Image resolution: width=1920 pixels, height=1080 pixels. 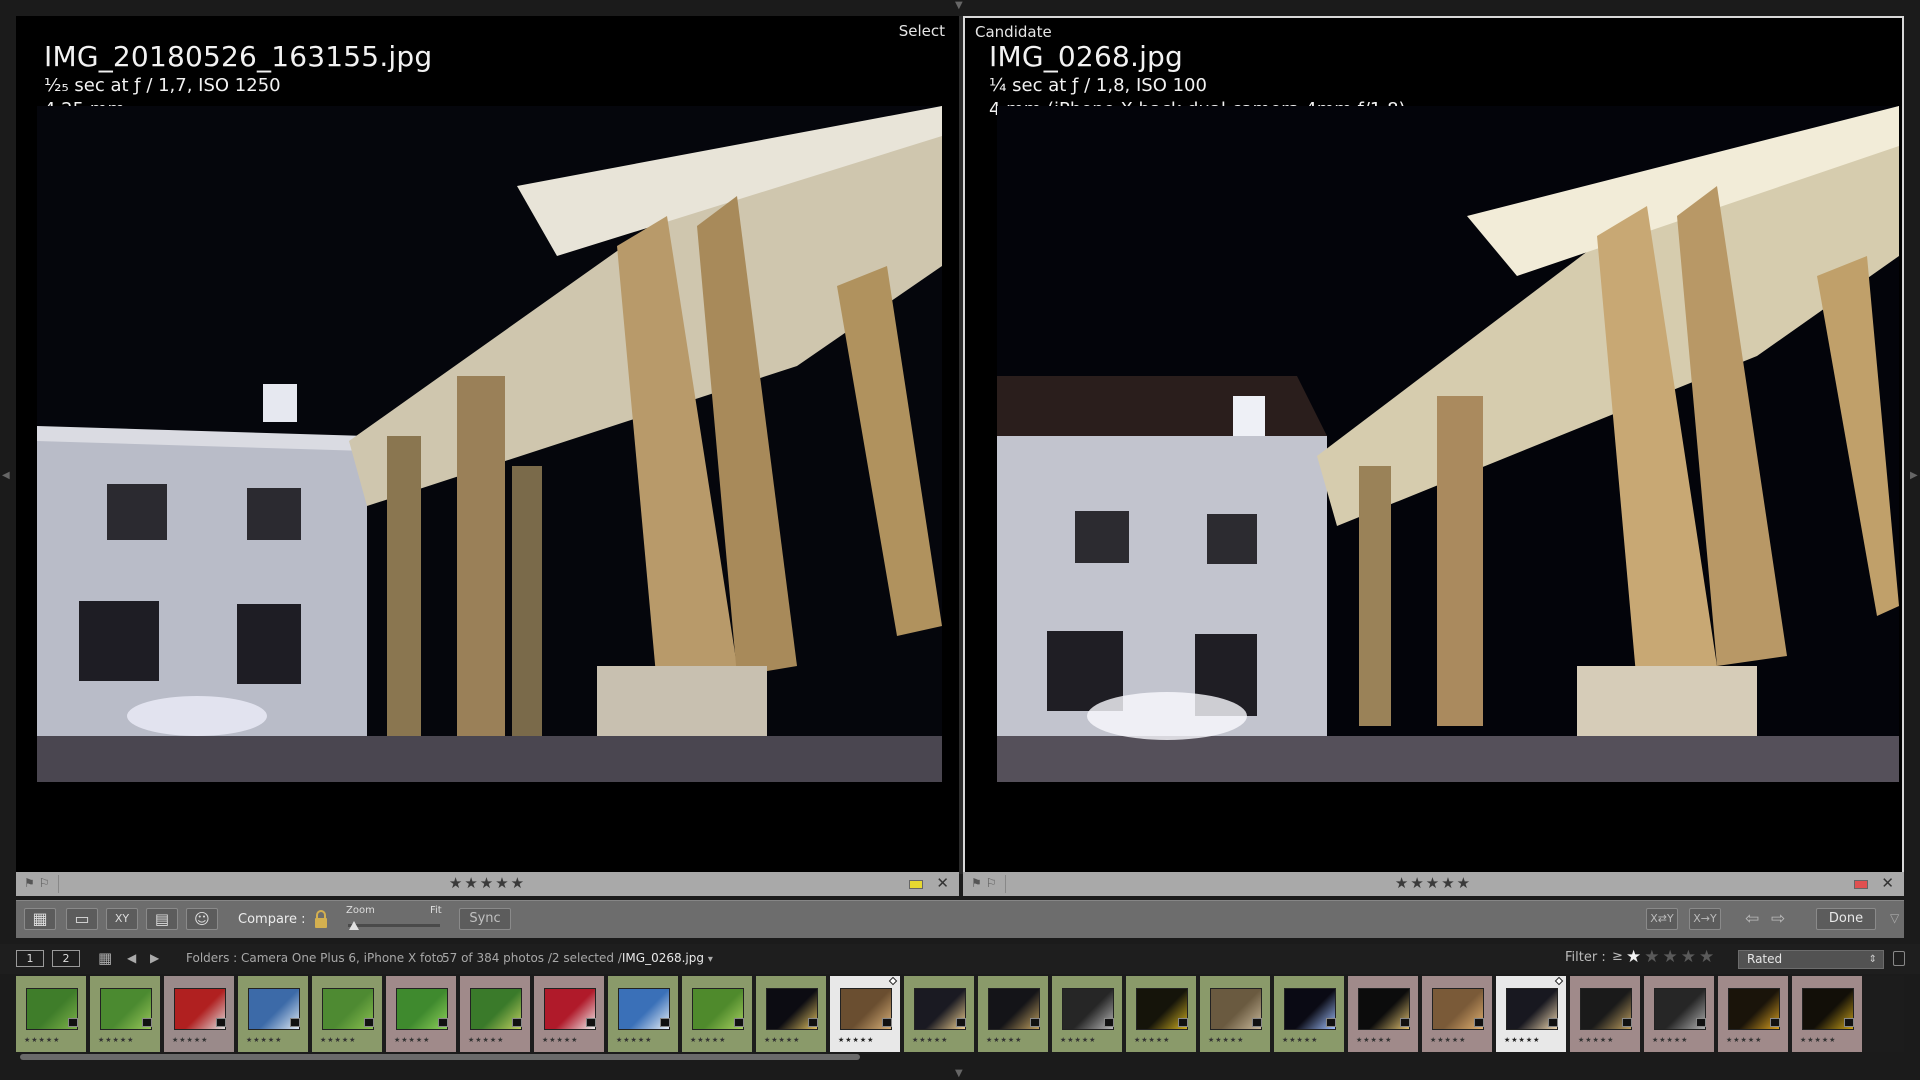 I want to click on candidate-flag-icons: ⚑⚐, so click(x=986, y=883).